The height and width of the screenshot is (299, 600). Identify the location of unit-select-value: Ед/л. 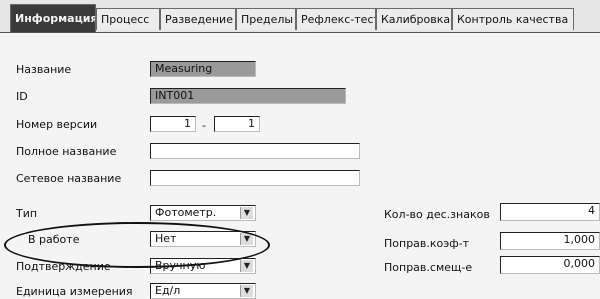
(168, 290).